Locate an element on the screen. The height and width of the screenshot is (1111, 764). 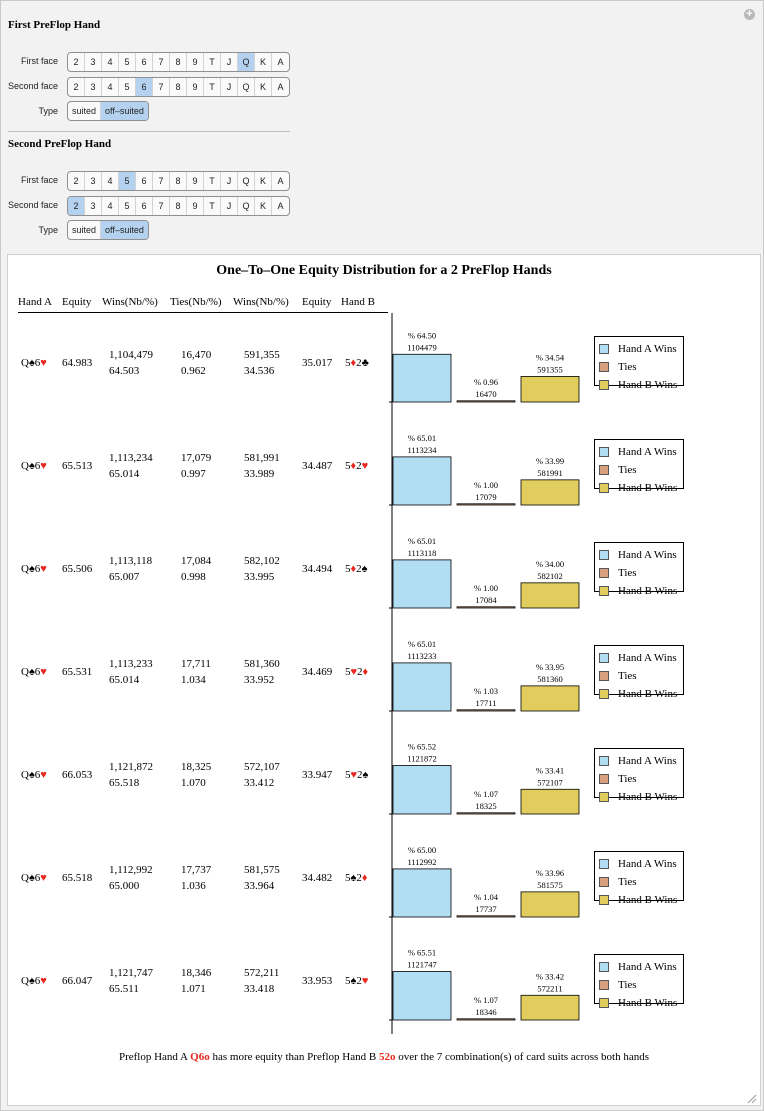
hand2-first-face-setter: 23456789TJQKA is located at coordinates (178, 181).